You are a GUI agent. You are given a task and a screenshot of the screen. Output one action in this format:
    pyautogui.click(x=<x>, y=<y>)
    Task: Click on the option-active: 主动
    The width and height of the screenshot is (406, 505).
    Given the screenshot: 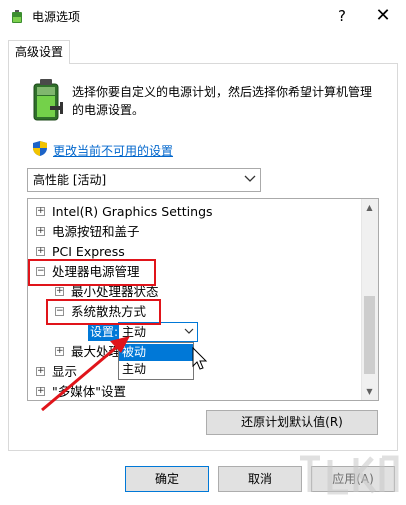 What is the action you would take?
    pyautogui.click(x=156, y=369)
    